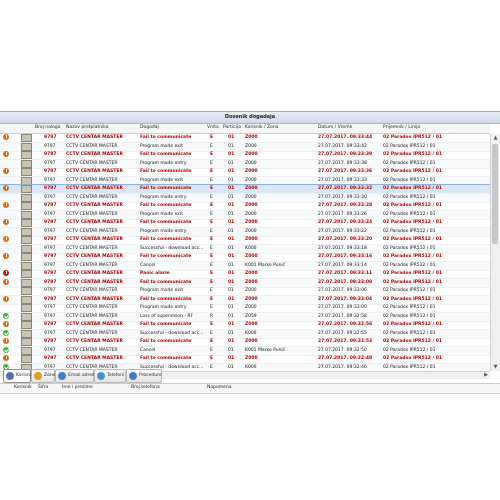 Image resolution: width=500 pixels, height=500 pixels. I want to click on col-naziv: Nazov pretplatnika, so click(87, 127).